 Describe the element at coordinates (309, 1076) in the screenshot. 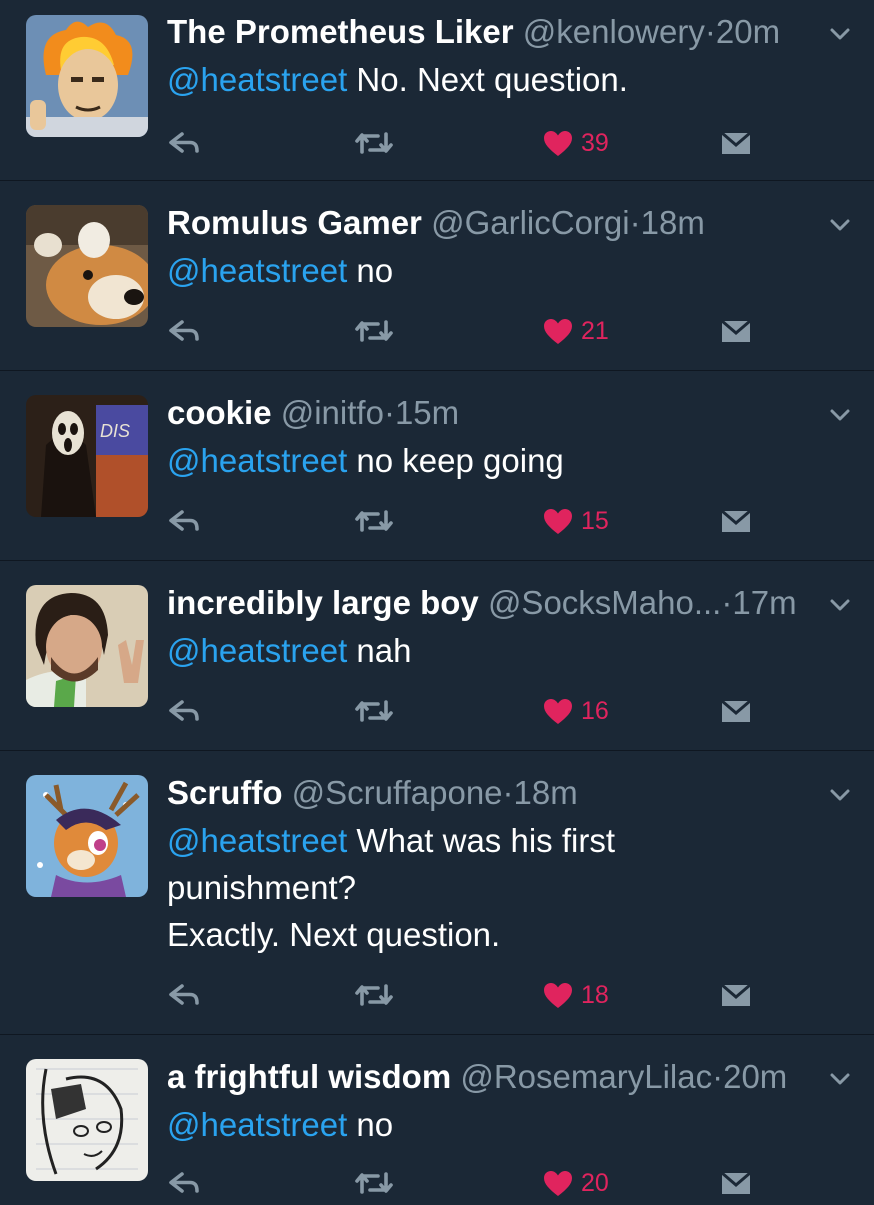

I see `display-name: a frightful wisdom` at that location.